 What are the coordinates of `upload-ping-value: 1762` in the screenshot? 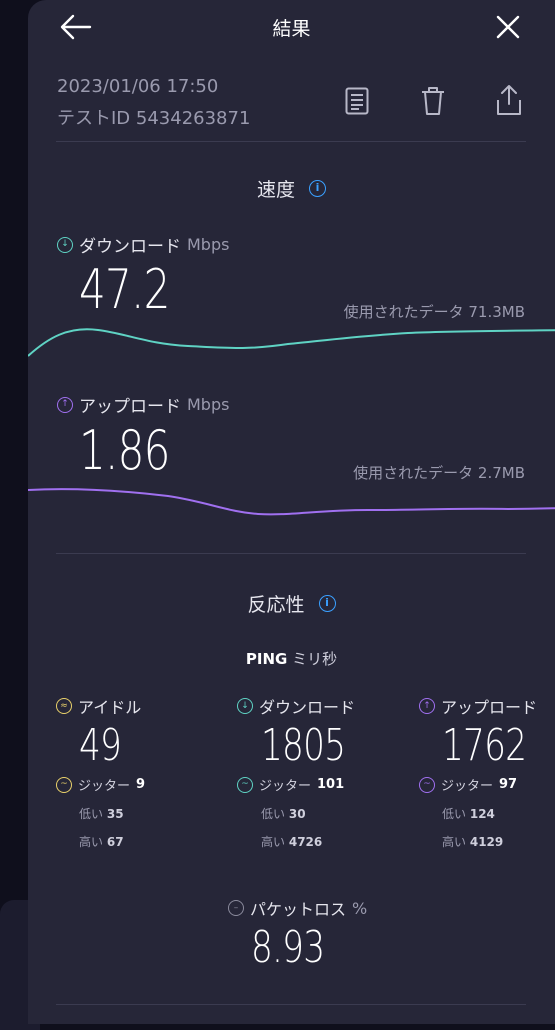 It's located at (484, 745).